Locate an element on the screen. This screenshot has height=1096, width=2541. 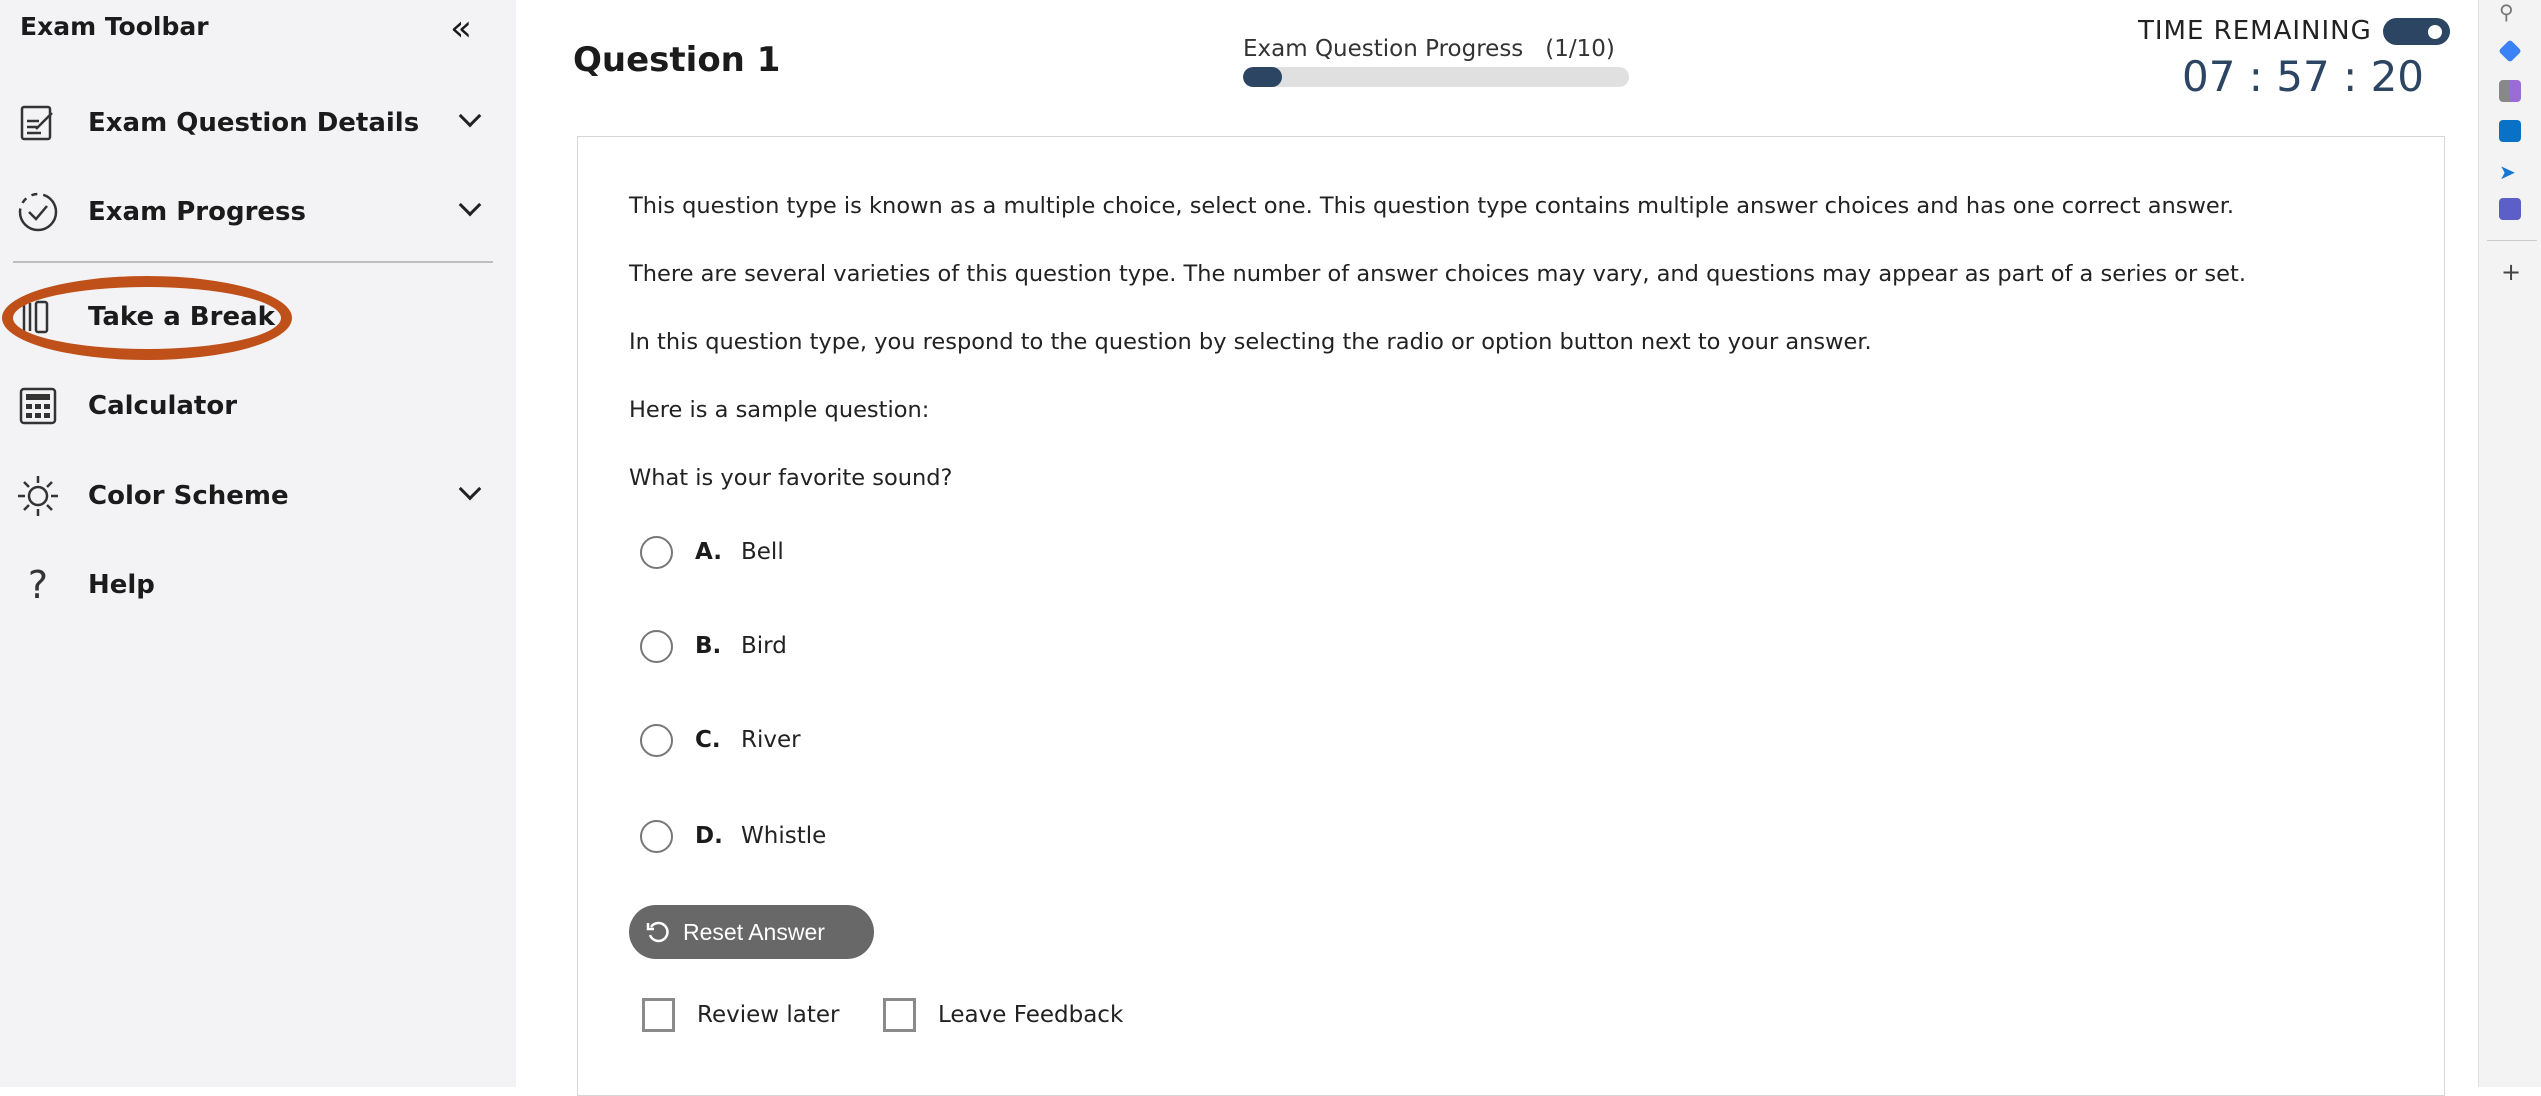
question-icon: ? is located at coordinates (38, 585).